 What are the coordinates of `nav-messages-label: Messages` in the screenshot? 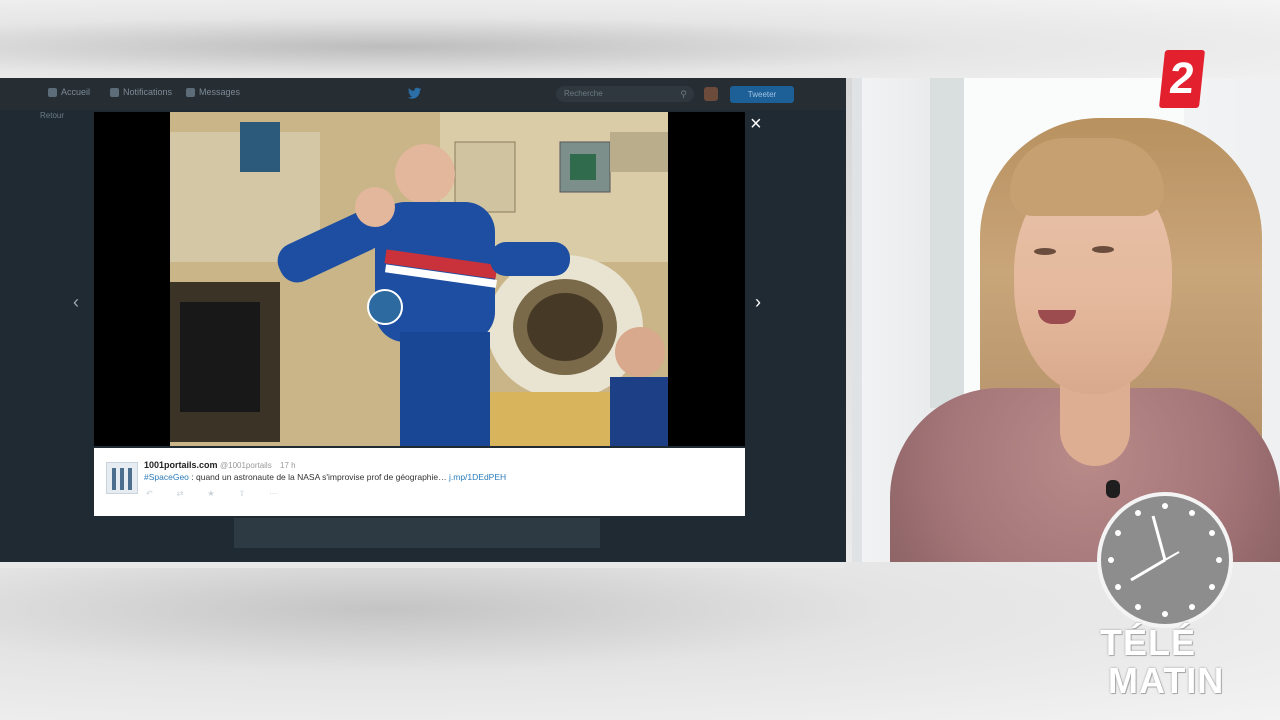 It's located at (220, 92).